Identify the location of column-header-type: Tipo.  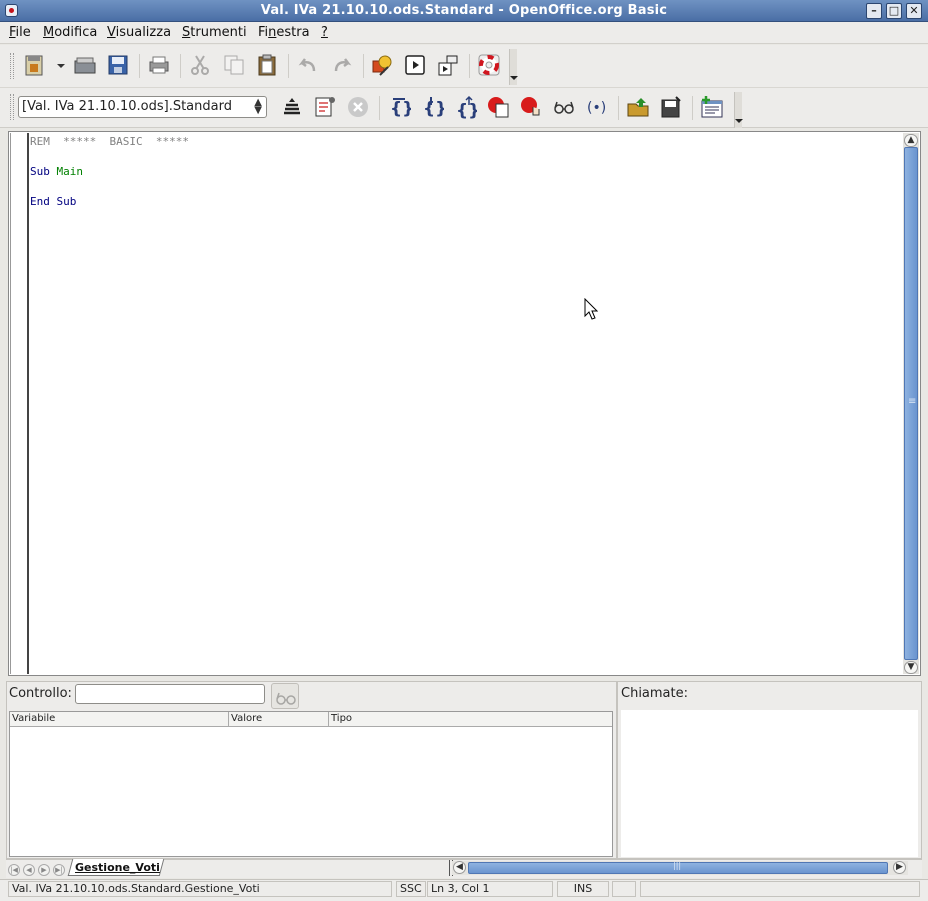
(470, 719).